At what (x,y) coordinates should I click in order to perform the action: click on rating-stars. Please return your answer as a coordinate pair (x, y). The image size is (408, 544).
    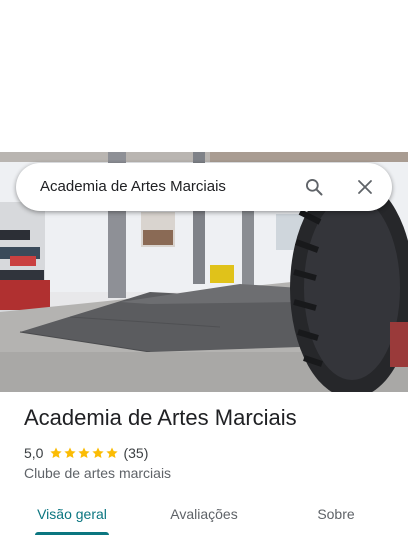
    Looking at the image, I should click on (84, 453).